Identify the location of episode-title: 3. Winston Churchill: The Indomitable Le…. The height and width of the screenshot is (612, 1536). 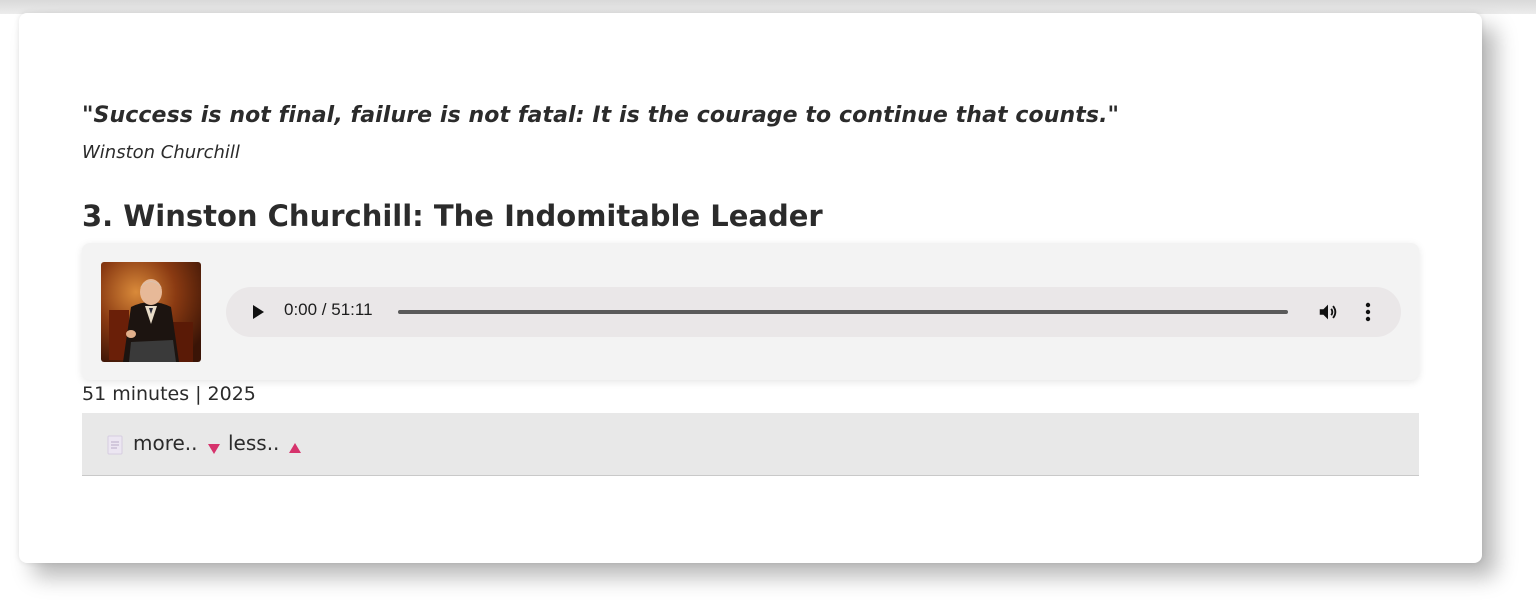
(452, 216).